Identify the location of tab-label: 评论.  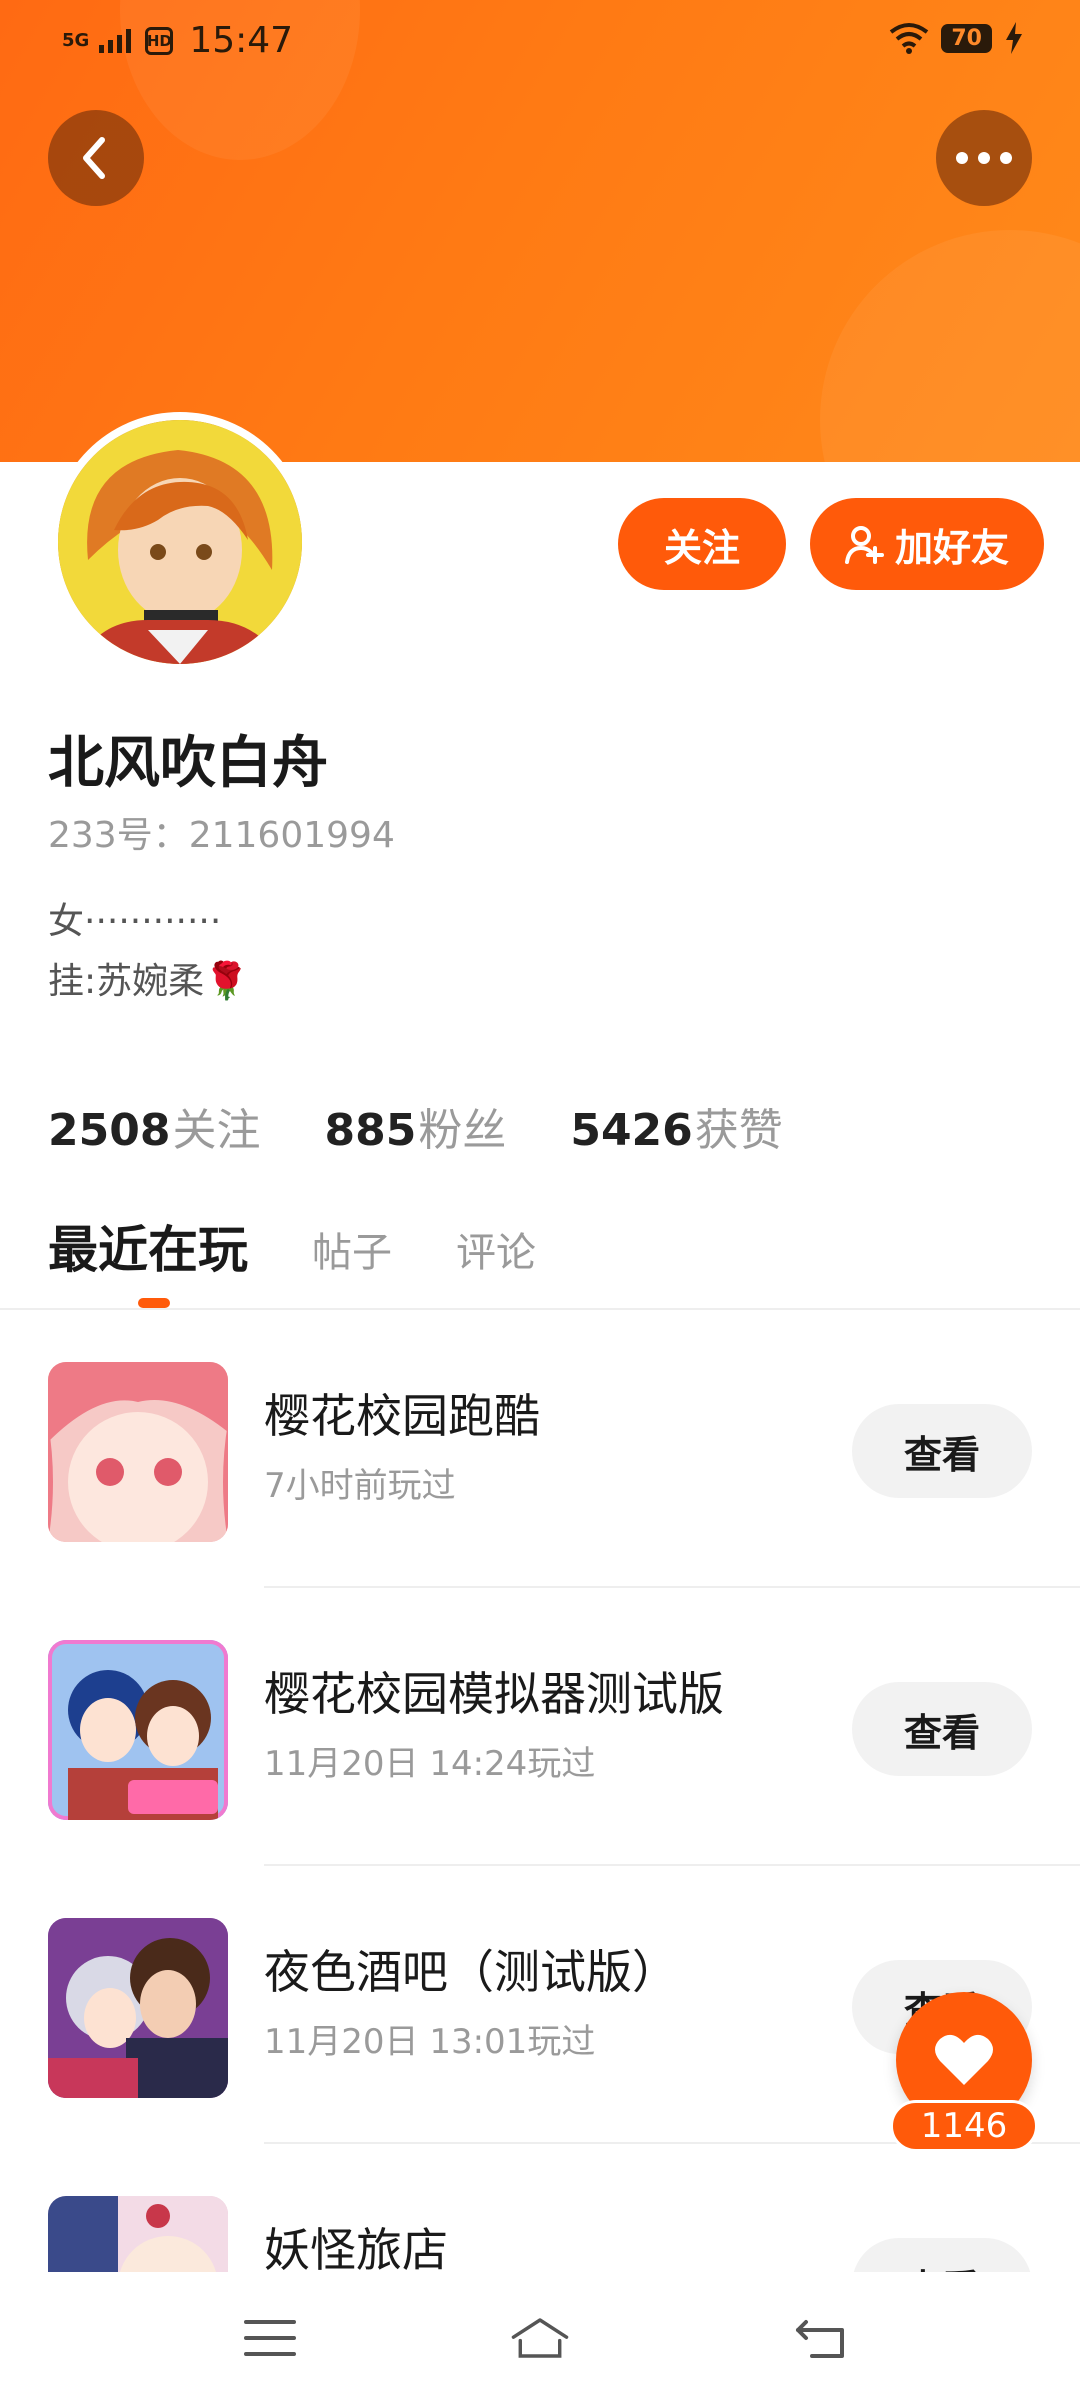
(496, 1253).